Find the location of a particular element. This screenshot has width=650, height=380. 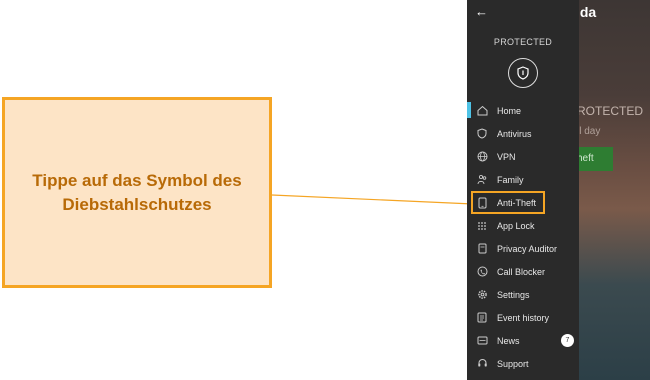

menu-item-label: Antivirus is located at coordinates (514, 133).